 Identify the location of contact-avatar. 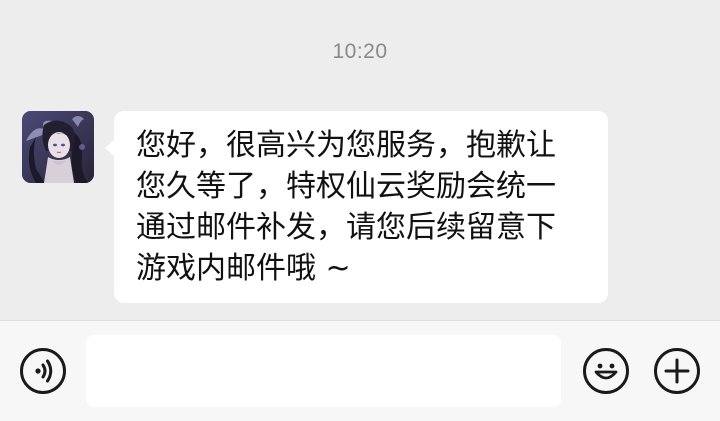
(58, 147).